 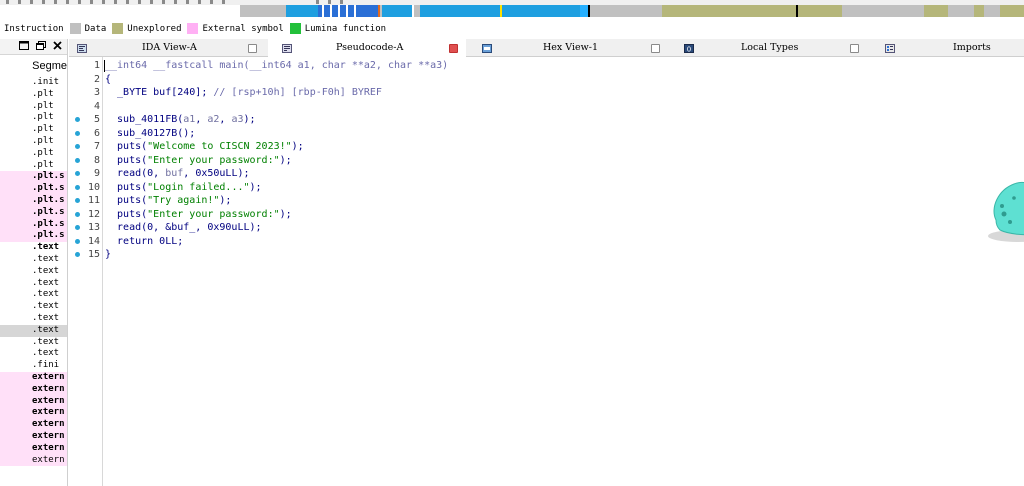 What do you see at coordinates (770, 47) in the screenshot?
I see `tab-label: Local Types` at bounding box center [770, 47].